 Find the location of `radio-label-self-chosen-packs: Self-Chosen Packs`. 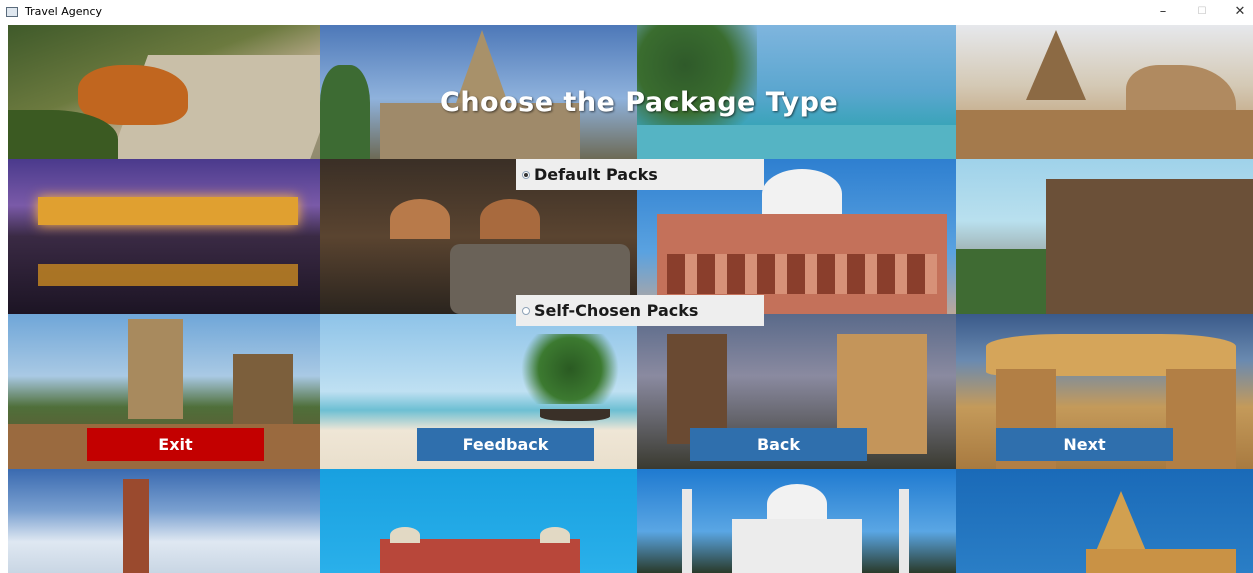

radio-label-self-chosen-packs: Self-Chosen Packs is located at coordinates (616, 310).